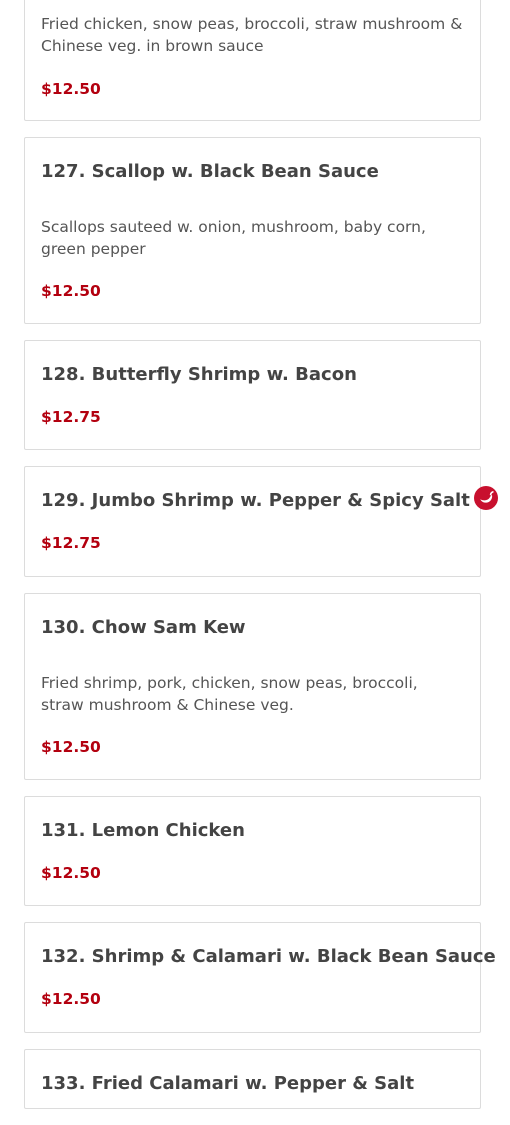  Describe the element at coordinates (252, 851) in the screenshot. I see `menu-item-card: 131. Lemon Chicken $12.50` at that location.